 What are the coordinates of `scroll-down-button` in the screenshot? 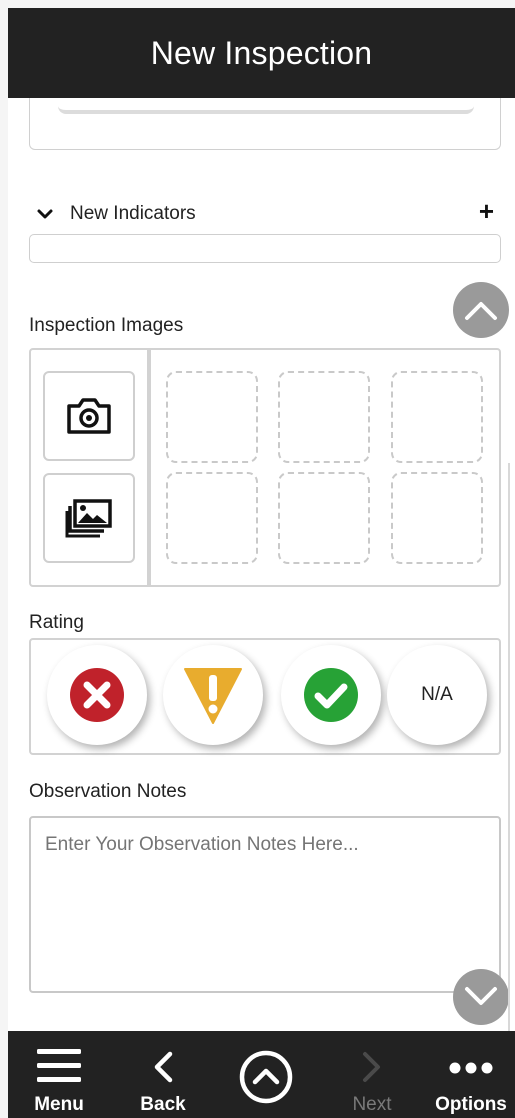 It's located at (481, 997).